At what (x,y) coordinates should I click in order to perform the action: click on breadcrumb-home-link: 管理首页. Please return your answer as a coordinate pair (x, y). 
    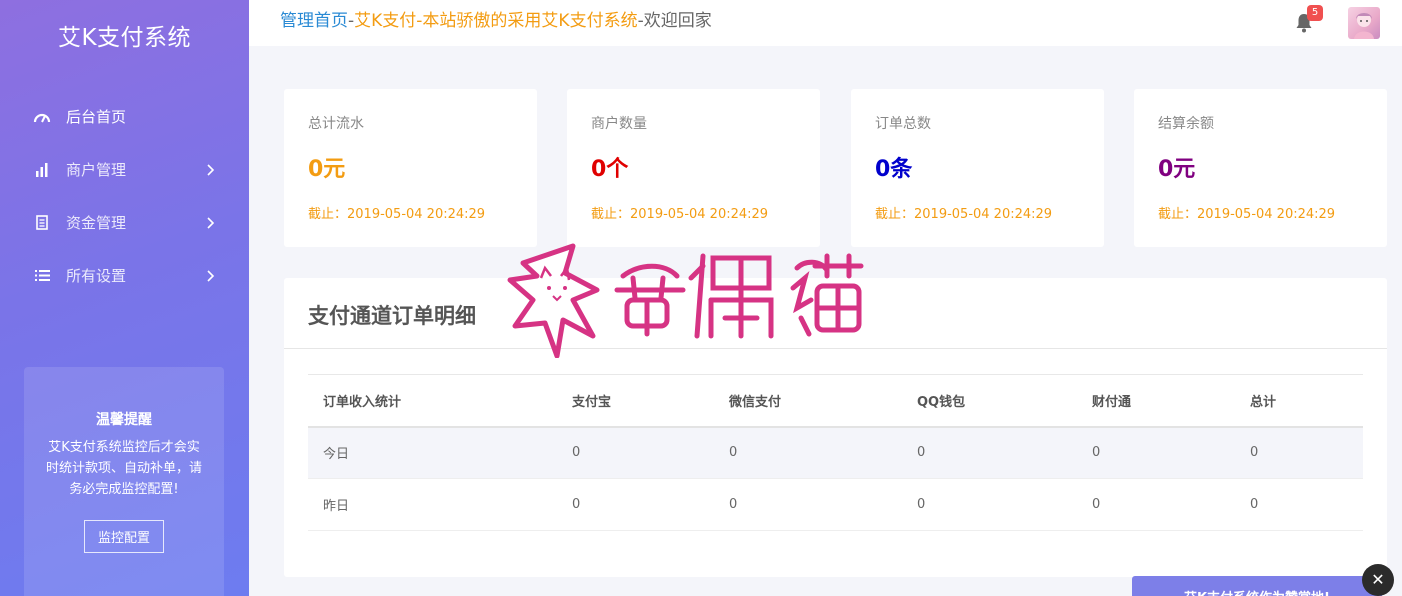
    Looking at the image, I should click on (314, 21).